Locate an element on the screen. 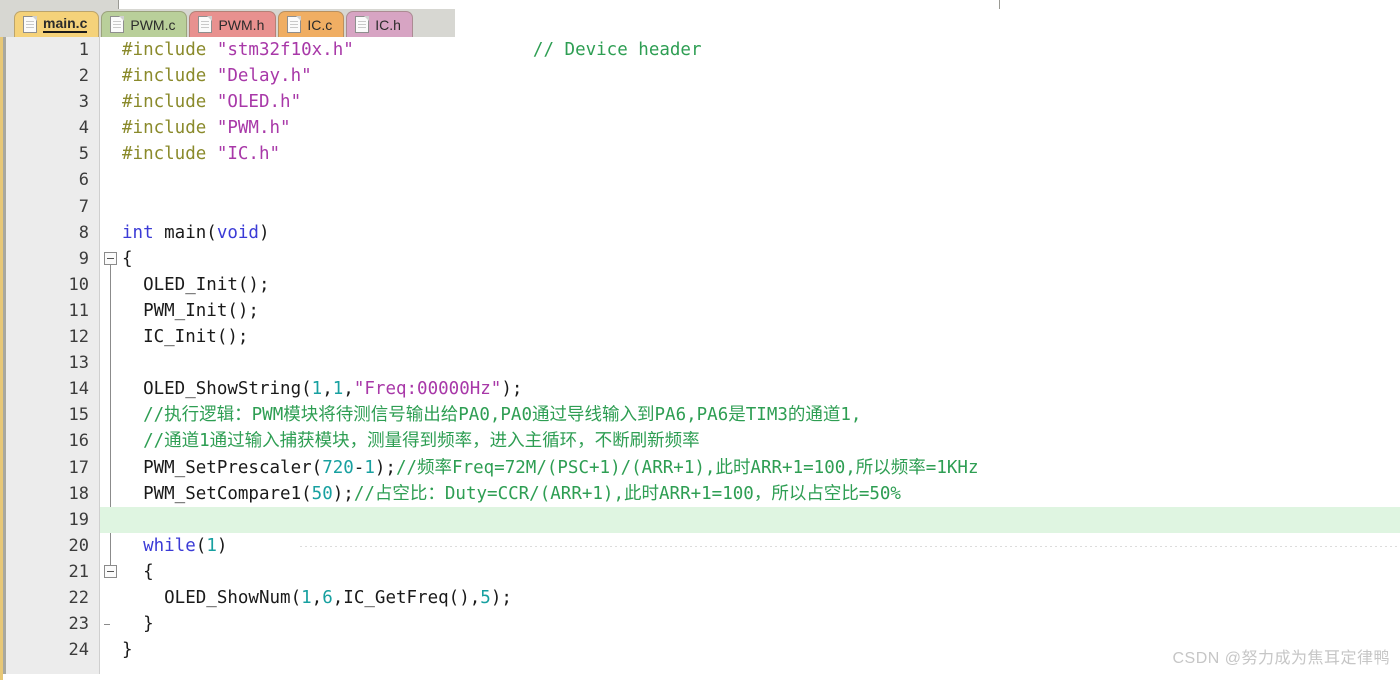 The image size is (1400, 680). gutter-row: 3 is located at coordinates (52, 102).